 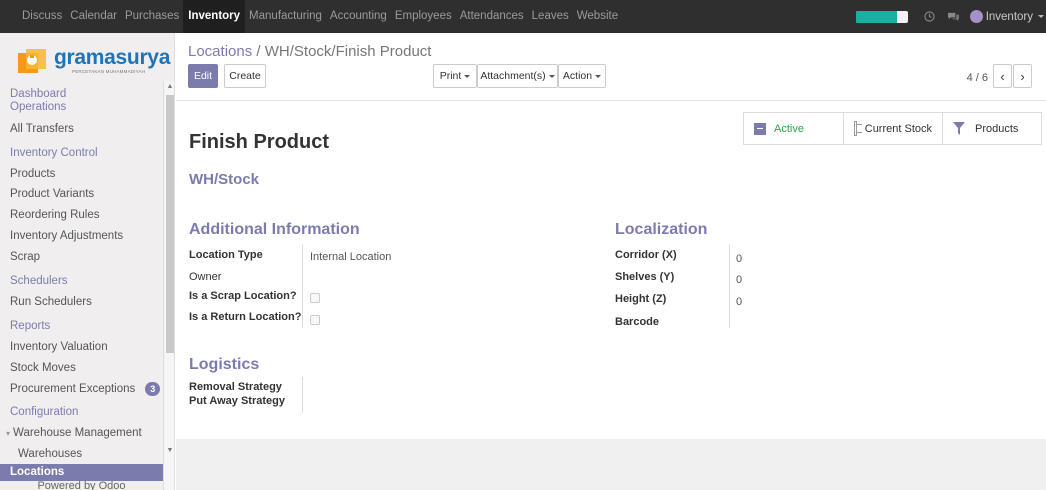 What do you see at coordinates (245, 317) in the screenshot?
I see `return-location-label: Is a Return Location?` at bounding box center [245, 317].